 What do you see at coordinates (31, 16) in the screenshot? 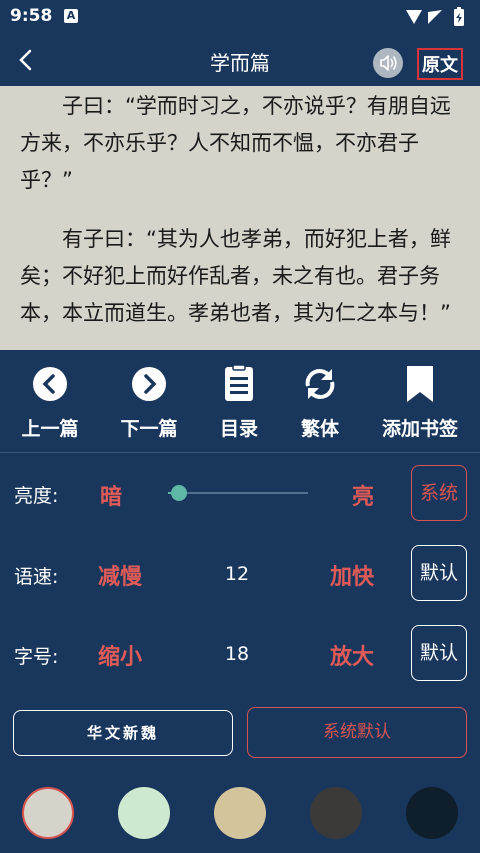
I see `clock: 9:58` at bounding box center [31, 16].